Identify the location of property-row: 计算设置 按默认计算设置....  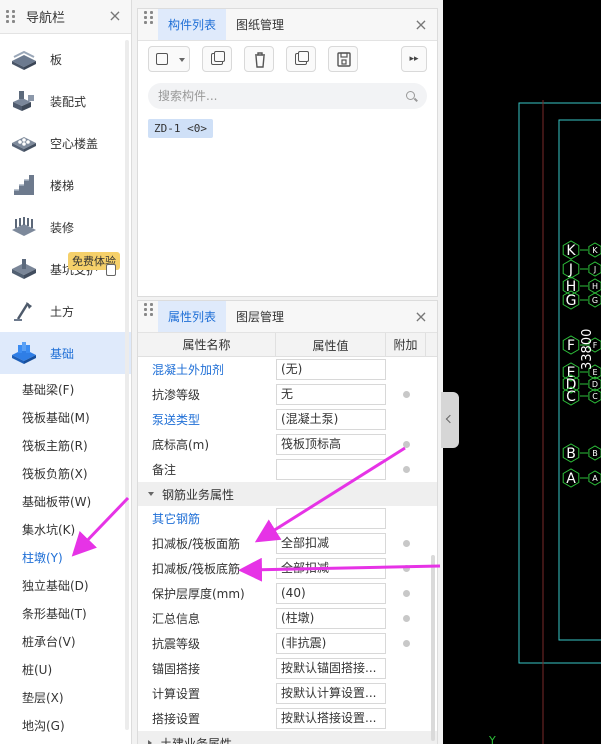
(287, 693).